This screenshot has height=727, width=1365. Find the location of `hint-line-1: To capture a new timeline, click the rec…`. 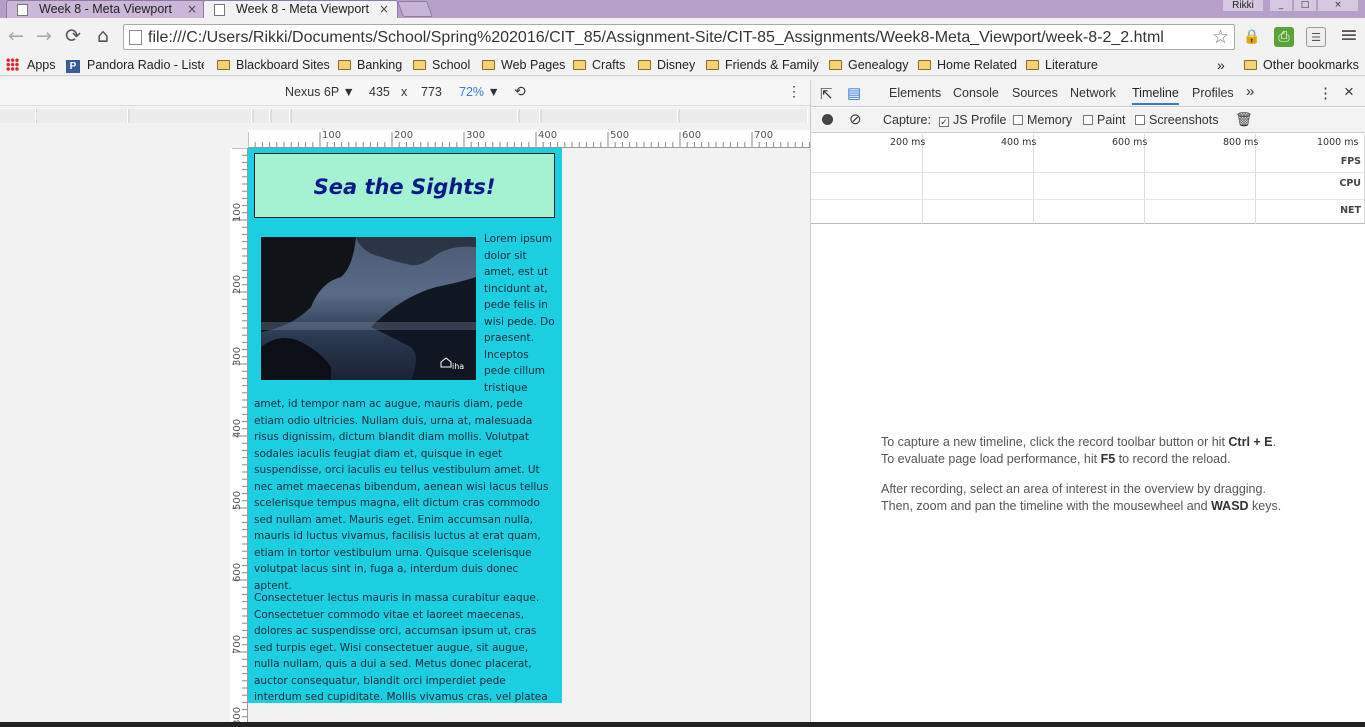

hint-line-1: To capture a new timeline, click the rec… is located at coordinates (1079, 442).